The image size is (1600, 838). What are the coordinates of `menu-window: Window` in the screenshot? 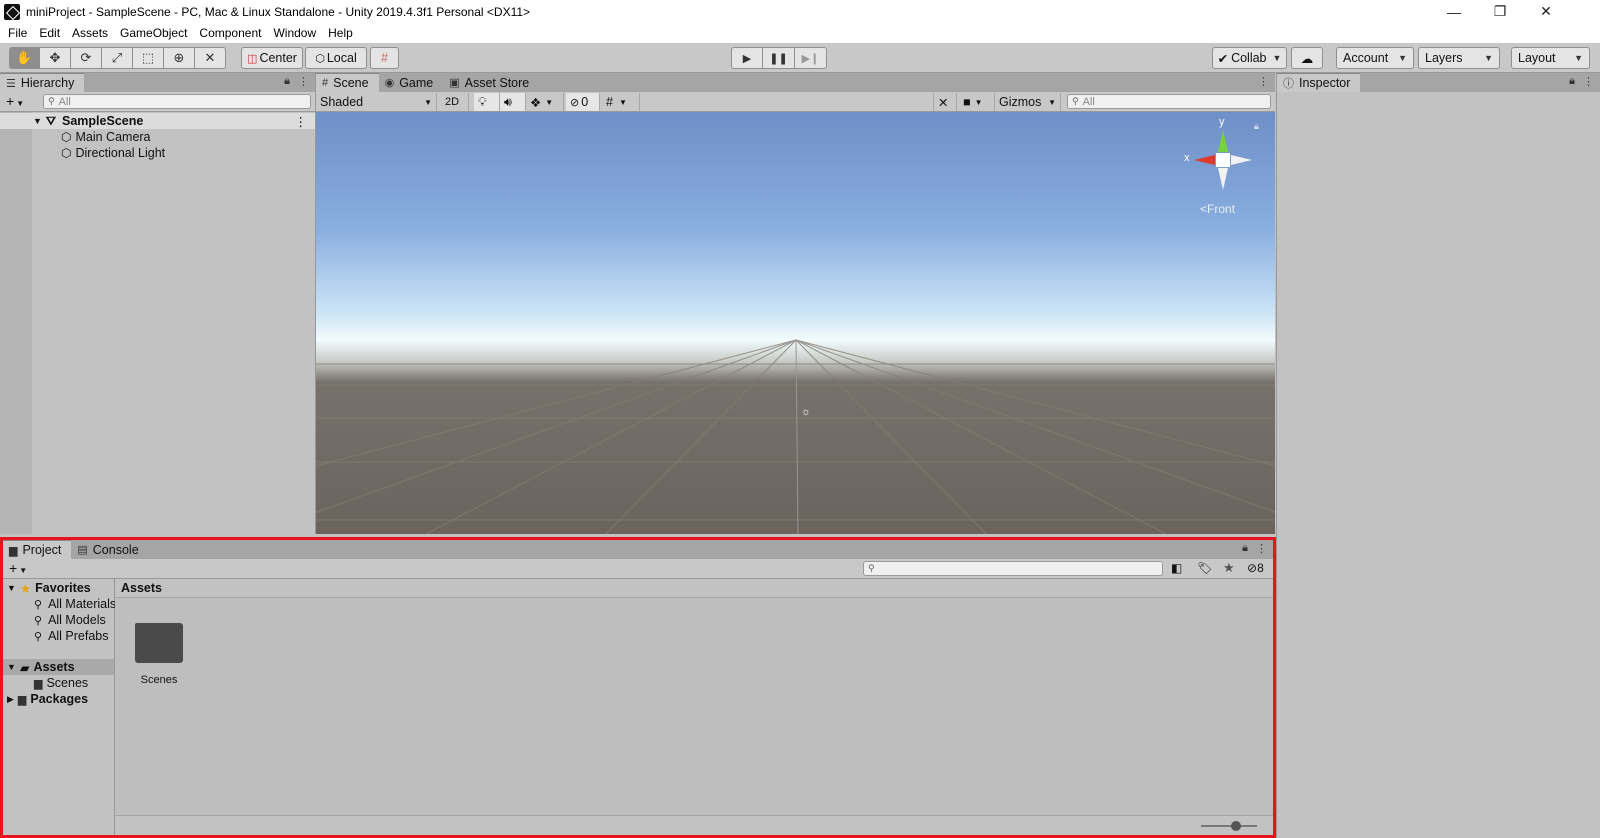 It's located at (294, 33).